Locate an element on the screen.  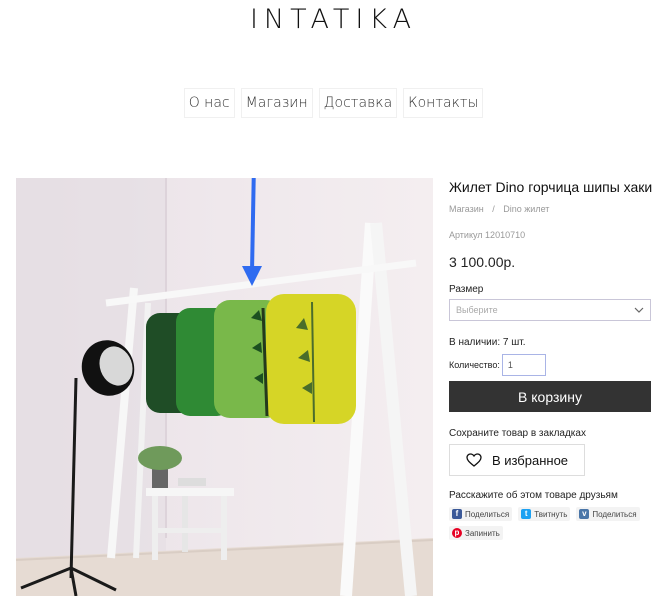
share-pinterest-button: p Запинить is located at coordinates (476, 533).